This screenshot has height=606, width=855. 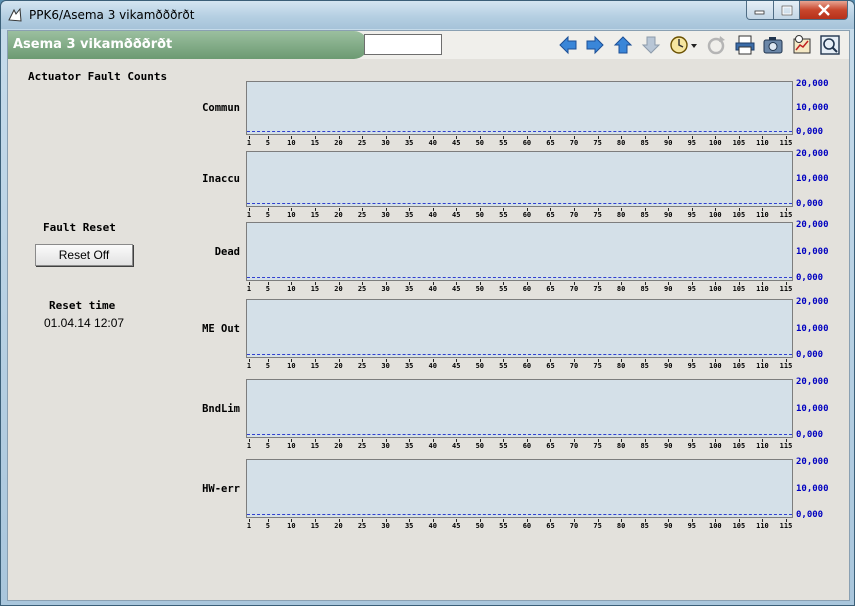 I want to click on up-button, so click(x=623, y=45).